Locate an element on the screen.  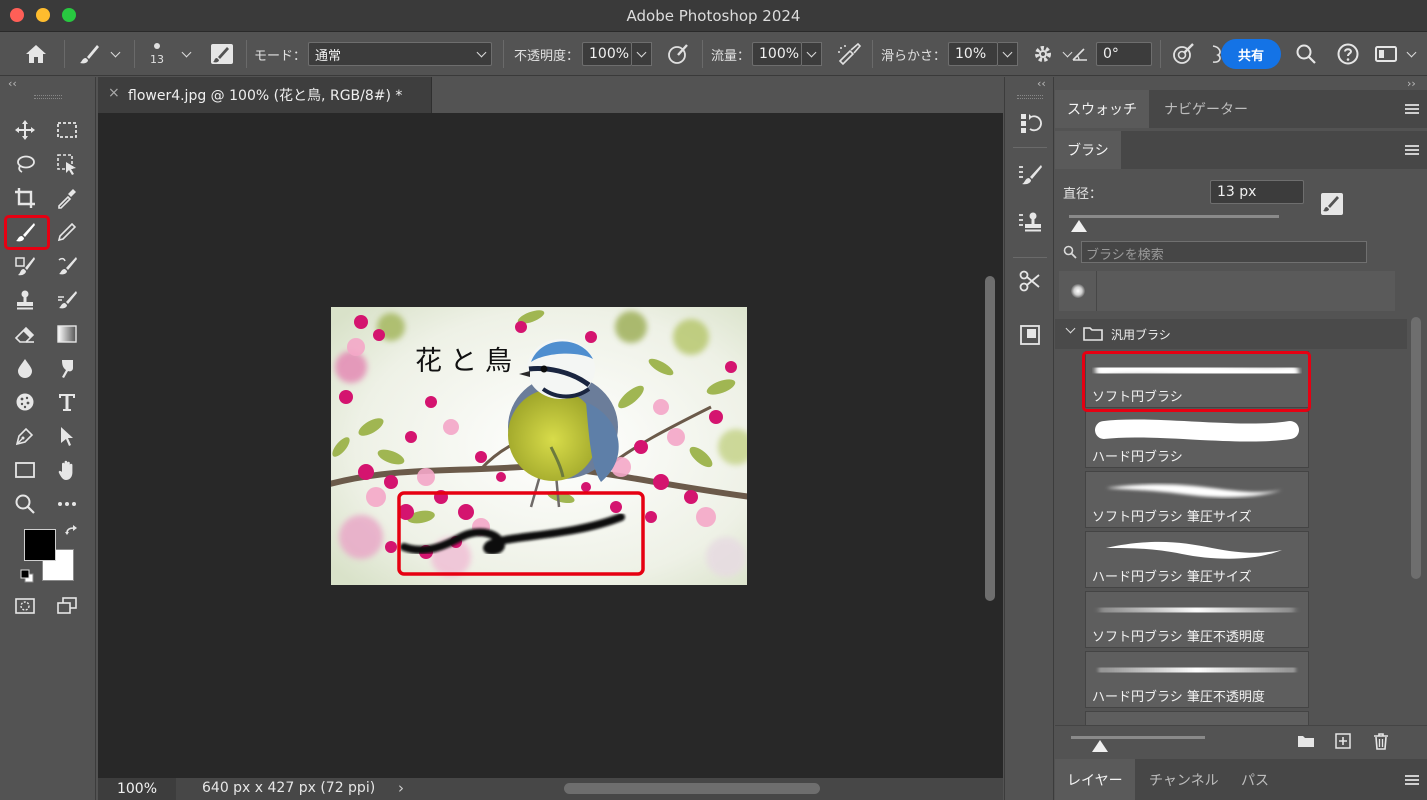
airbrush-button is located at coordinates (849, 54).